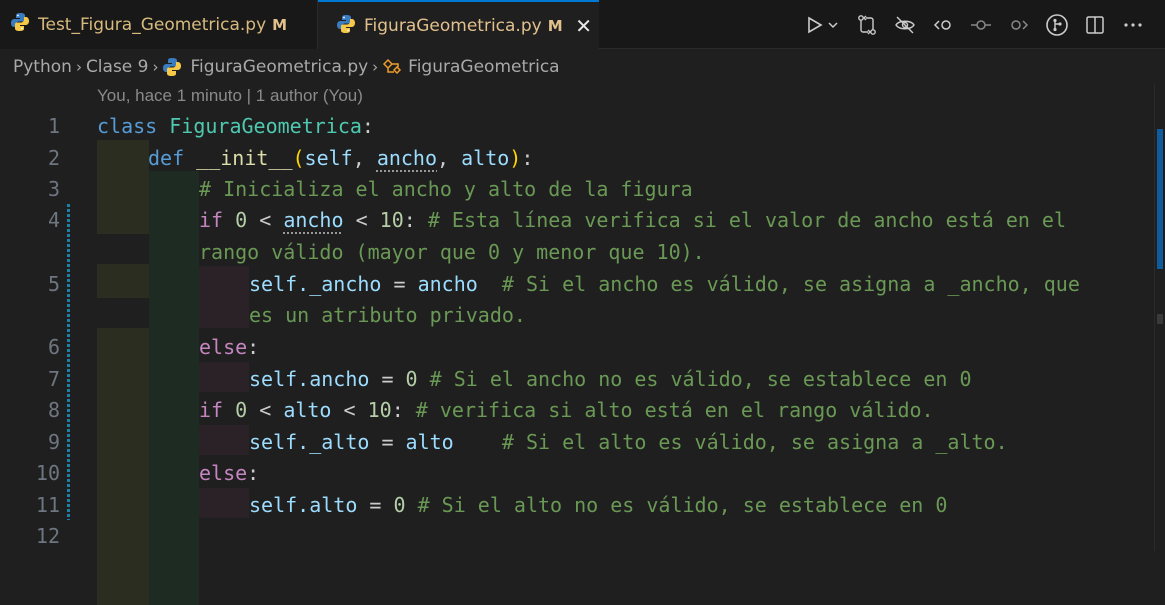  I want to click on breadcrumb-item-folder: Clase 9, so click(117, 67).